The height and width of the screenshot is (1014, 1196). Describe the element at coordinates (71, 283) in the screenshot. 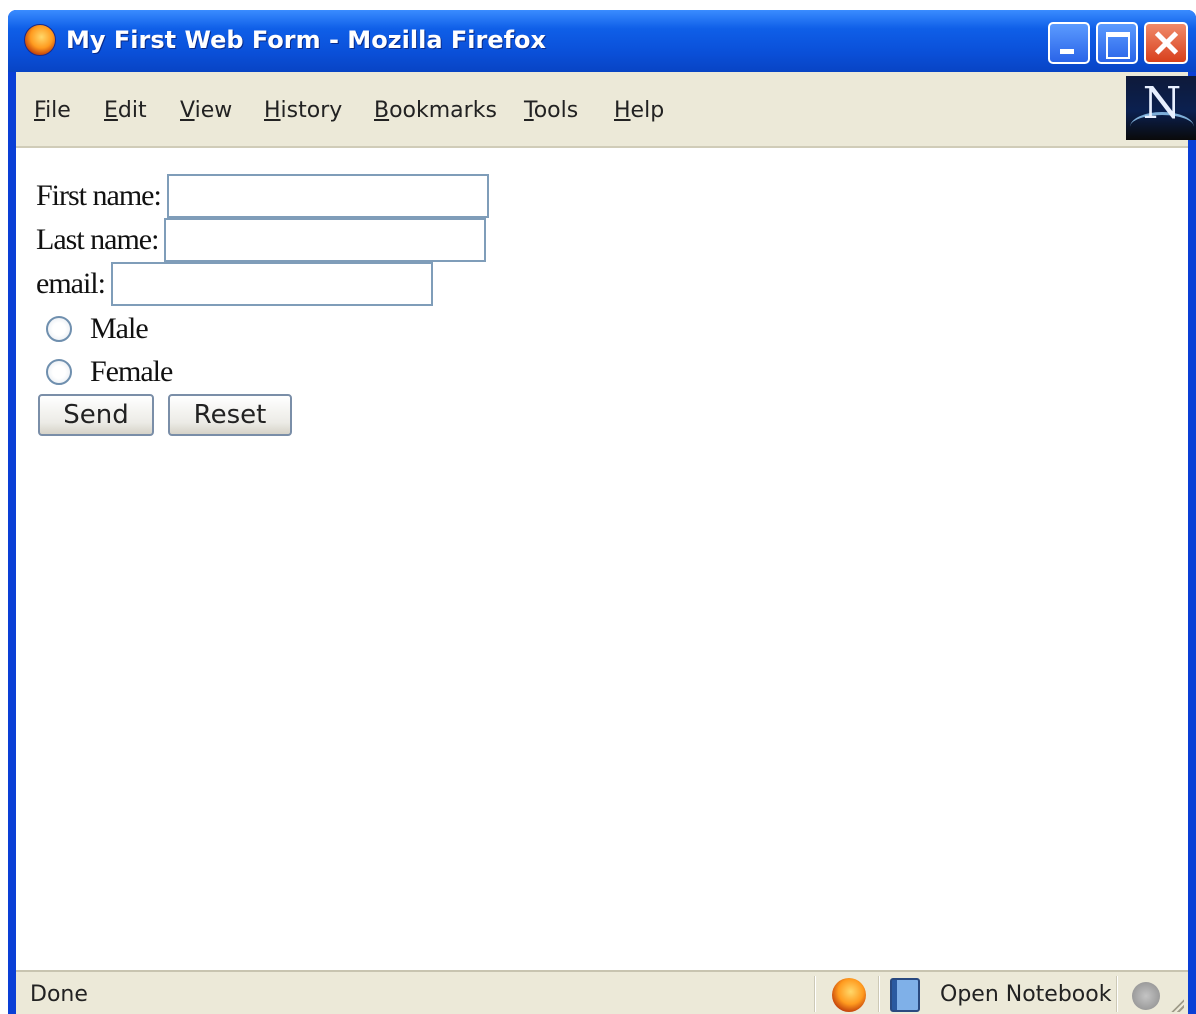

I see `email-label: email:` at that location.